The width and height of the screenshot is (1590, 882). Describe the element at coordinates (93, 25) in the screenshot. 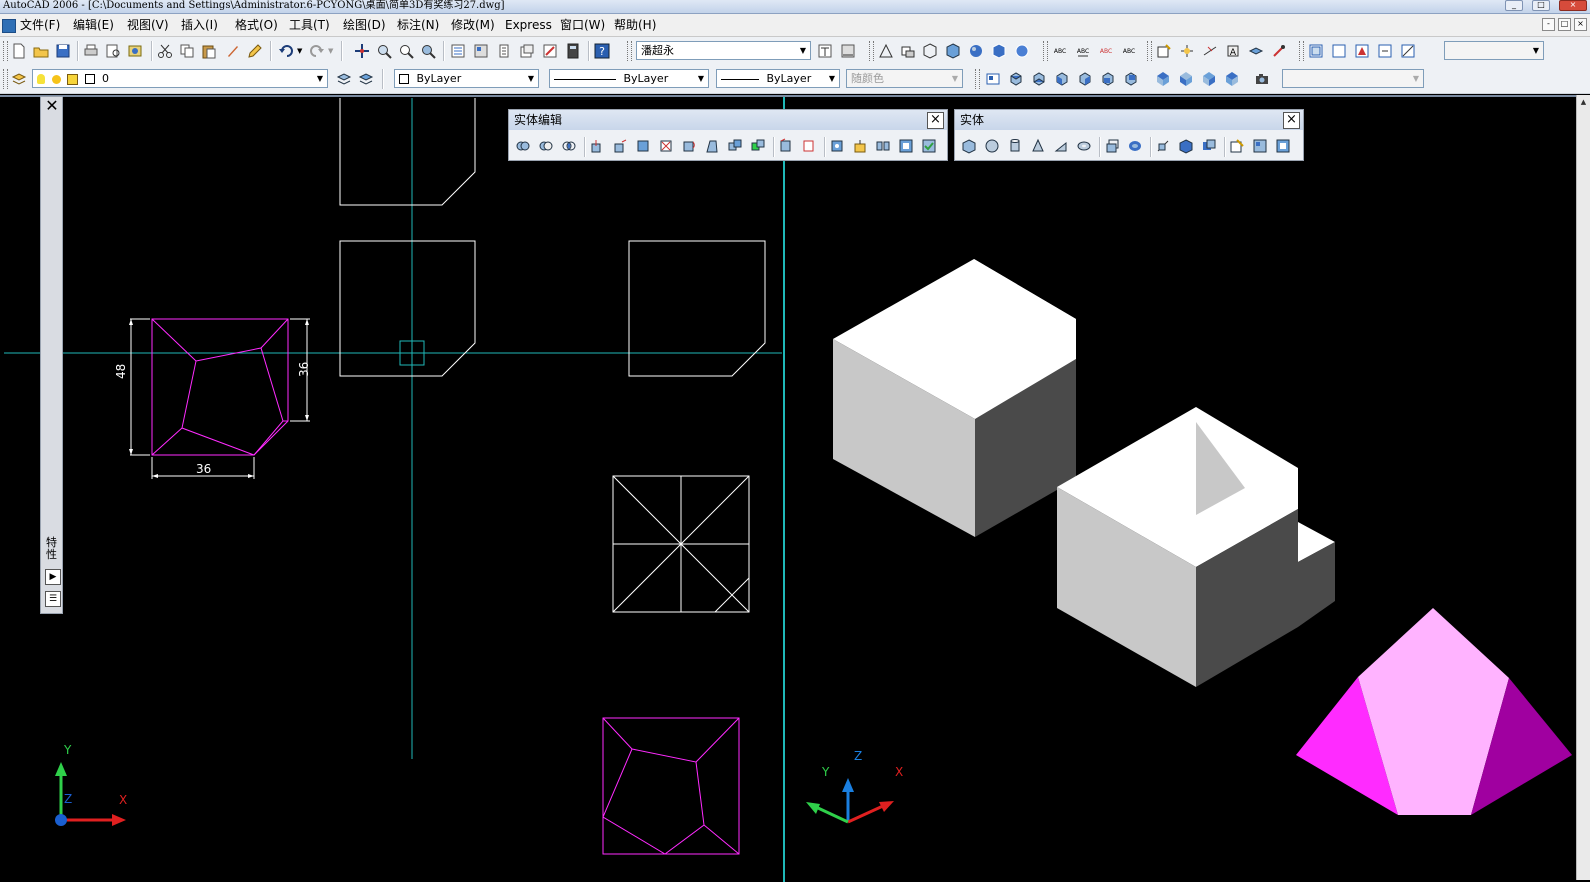

I see `menu-edit: 编辑(E)` at that location.